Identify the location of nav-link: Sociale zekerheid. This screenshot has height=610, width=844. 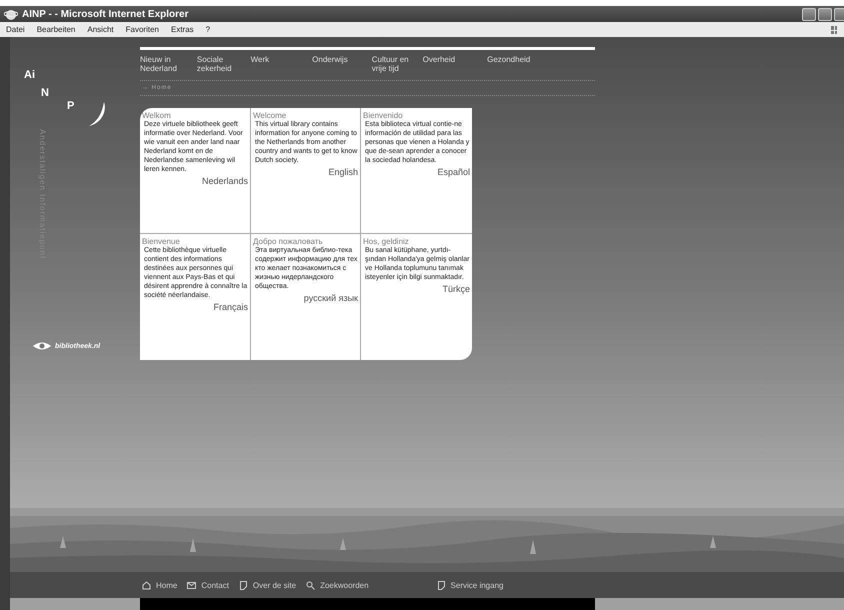
(214, 64).